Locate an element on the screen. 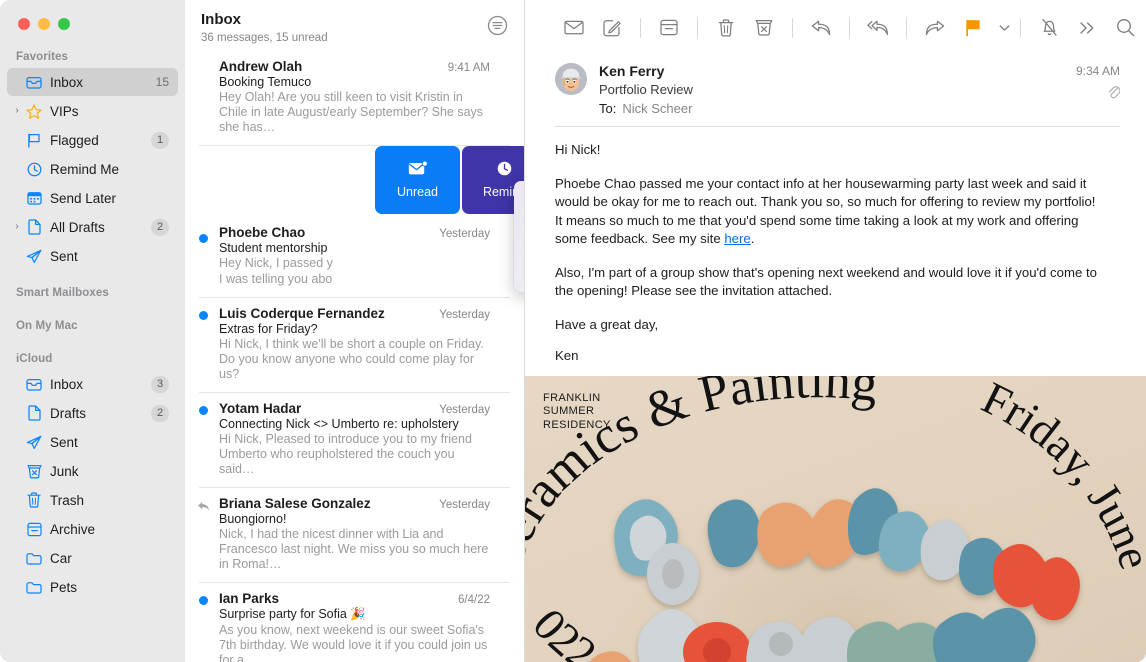 The image size is (1146, 662). archive-button is located at coordinates (669, 28).